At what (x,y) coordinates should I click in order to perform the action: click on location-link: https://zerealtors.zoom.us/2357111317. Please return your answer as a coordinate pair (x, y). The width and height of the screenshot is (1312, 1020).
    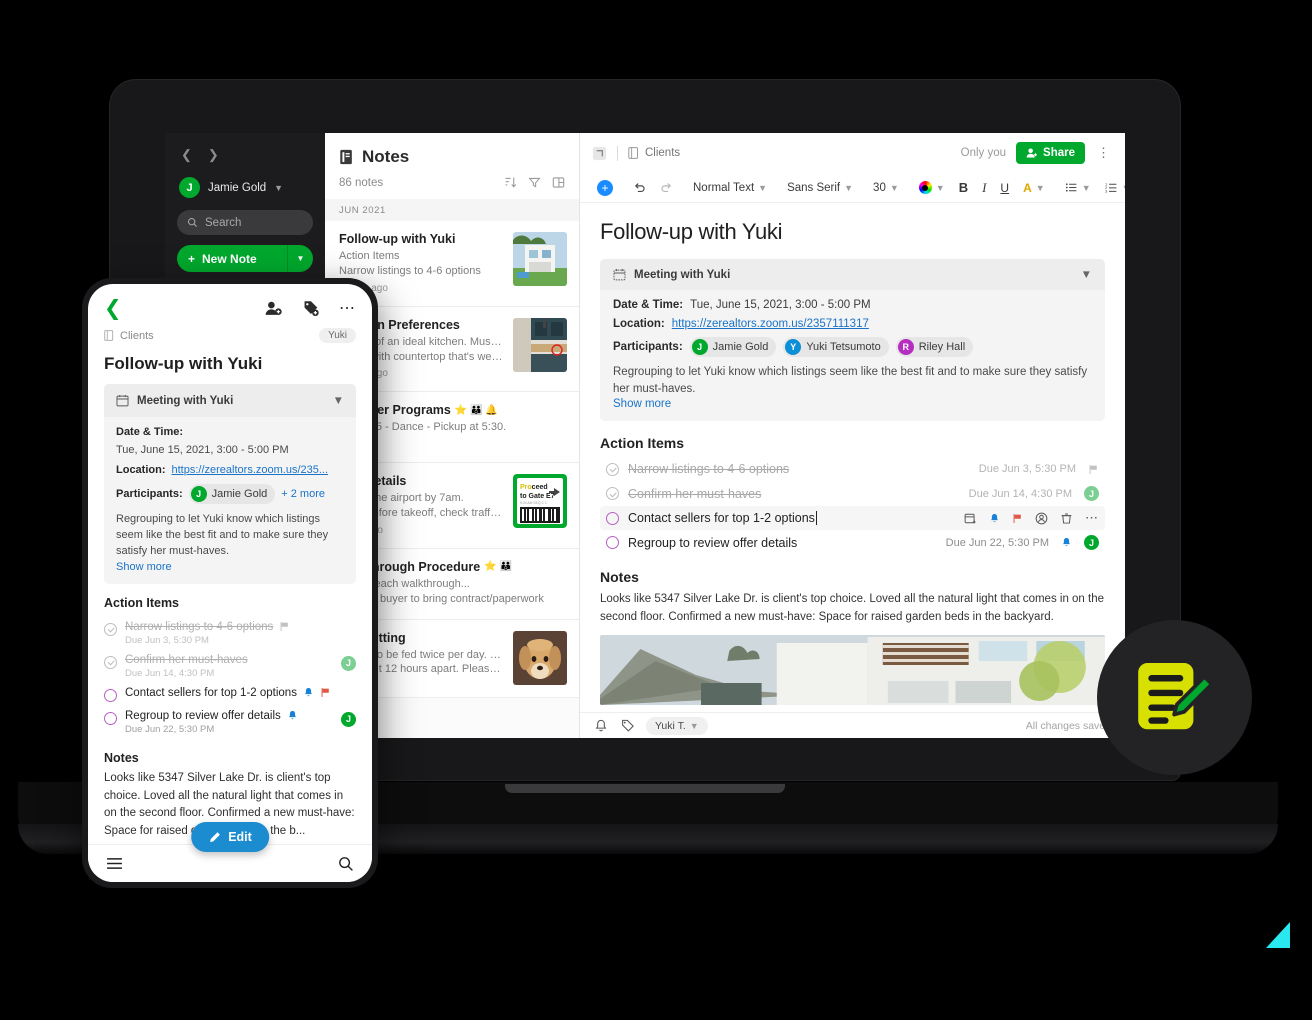
    Looking at the image, I should click on (770, 324).